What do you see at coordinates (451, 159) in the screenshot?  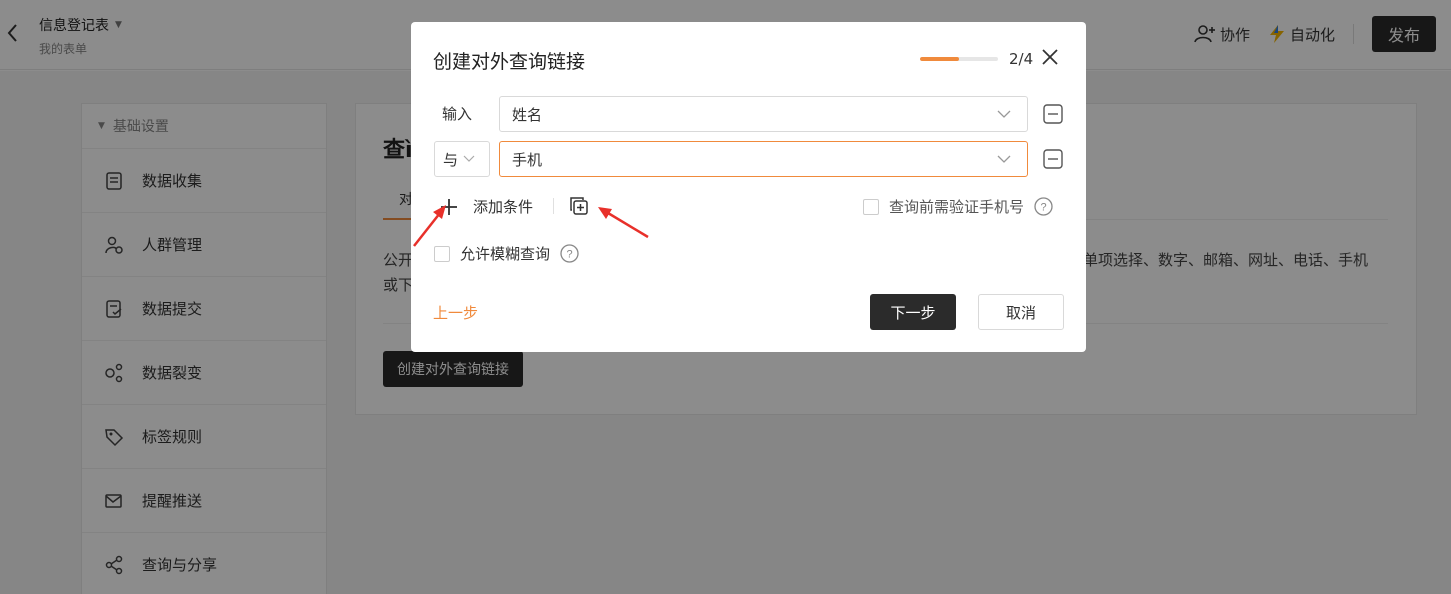 I see `logic-operator-value: 与` at bounding box center [451, 159].